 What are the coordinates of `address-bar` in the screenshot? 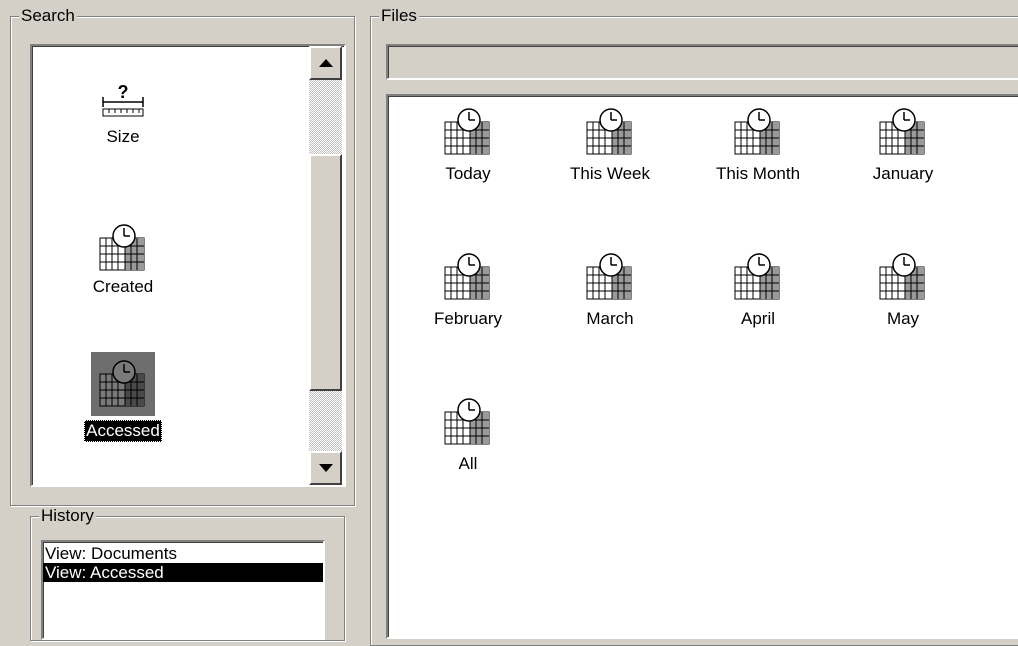 It's located at (702, 62).